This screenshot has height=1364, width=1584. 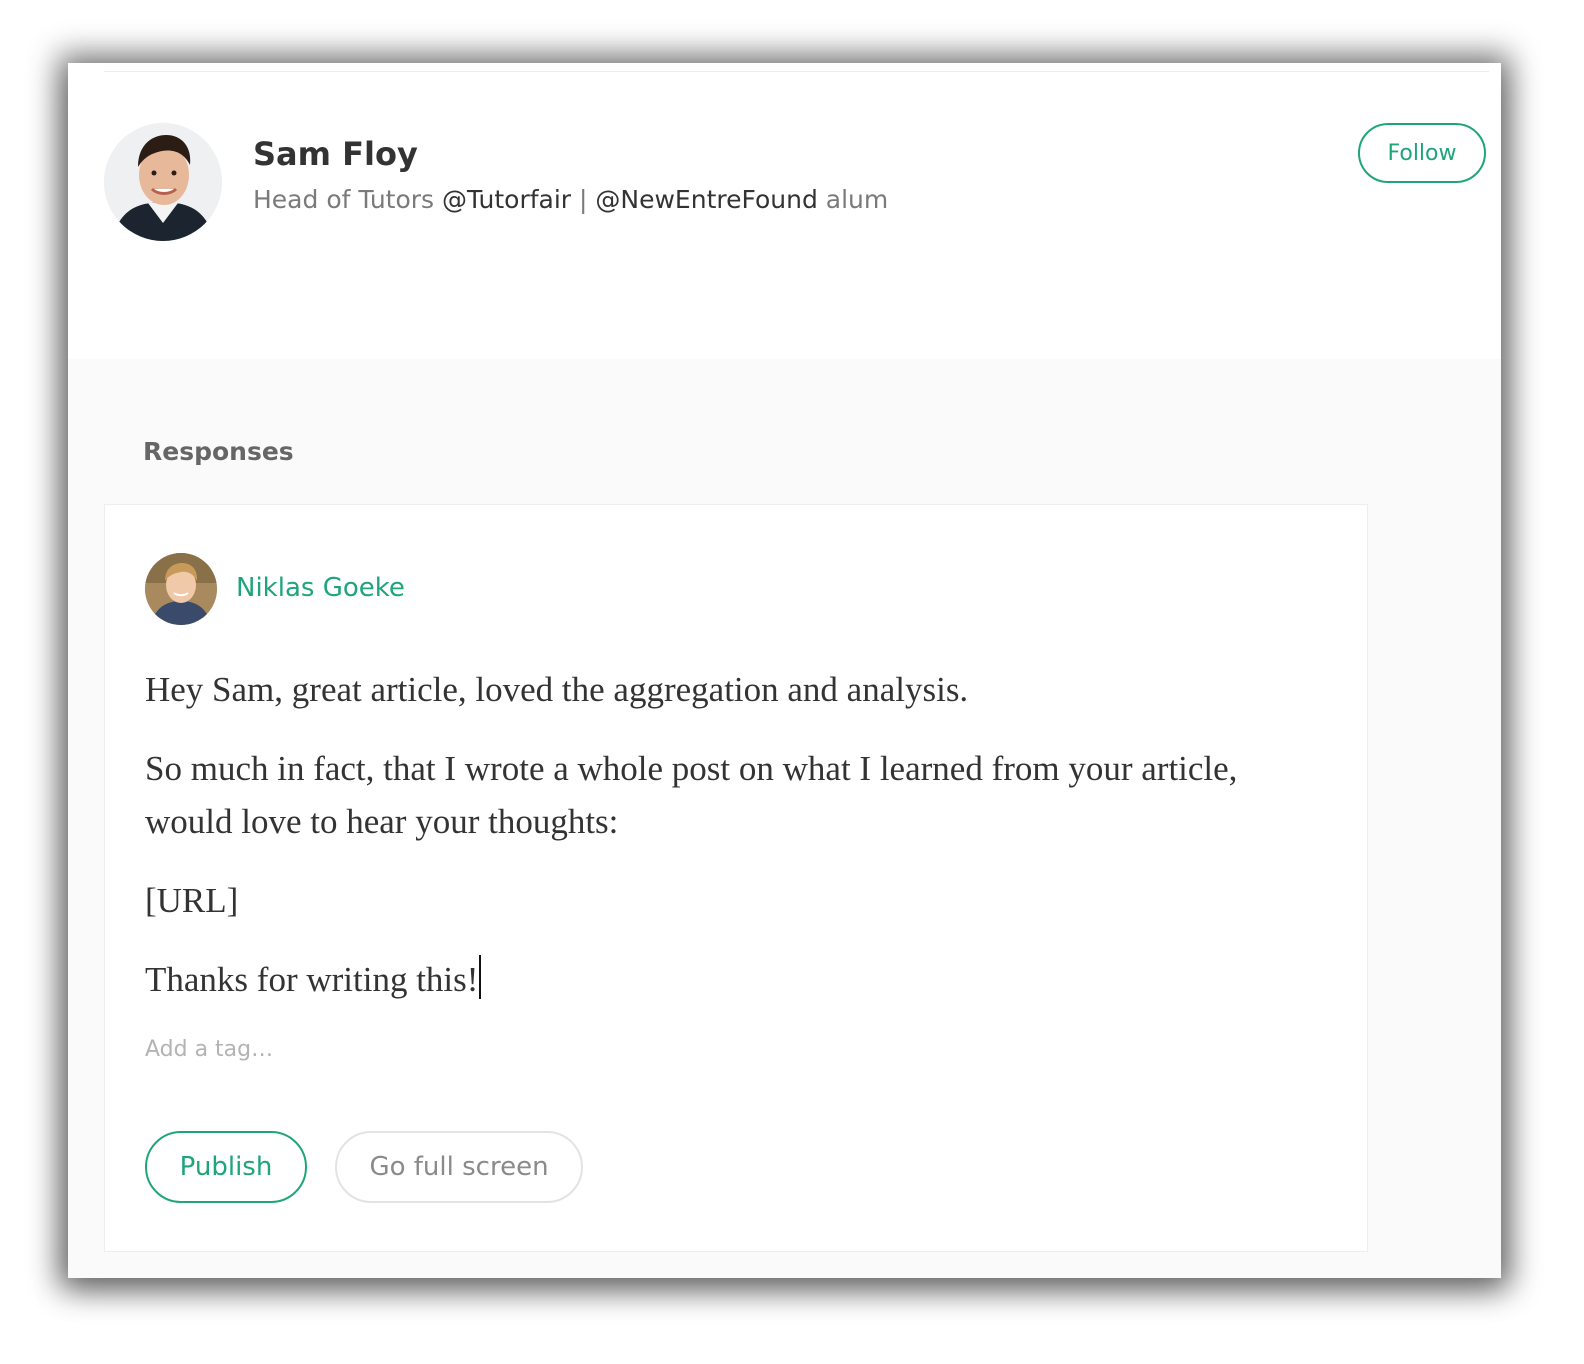 I want to click on author-avatar, so click(x=163, y=182).